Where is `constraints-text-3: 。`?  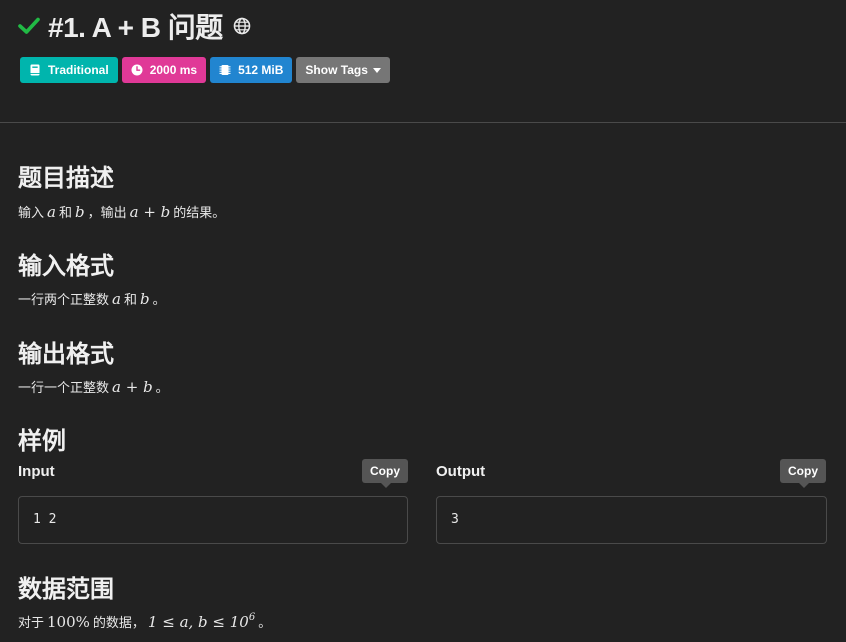 constraints-text-3: 。 is located at coordinates (265, 622).